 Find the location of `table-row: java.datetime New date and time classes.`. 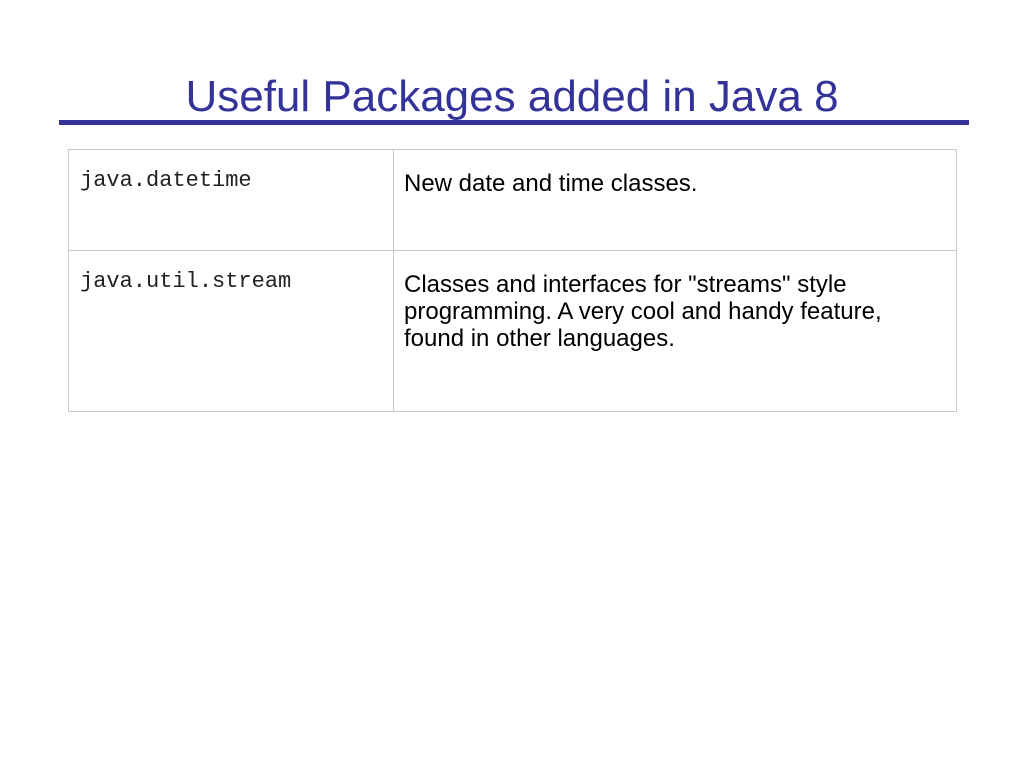

table-row: java.datetime New date and time classes. is located at coordinates (512, 200).